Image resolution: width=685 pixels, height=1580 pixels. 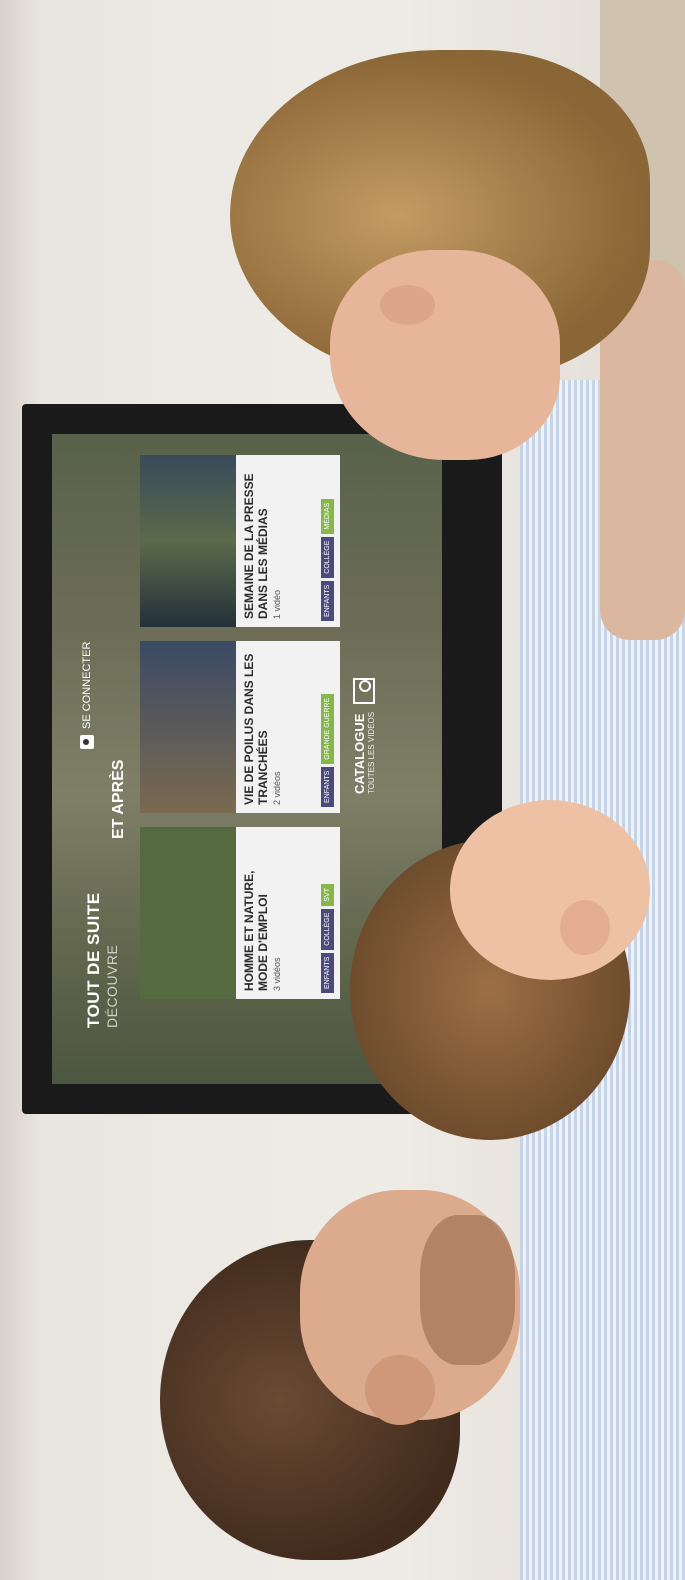 I want to click on catalogue-search-icon, so click(x=364, y=690).